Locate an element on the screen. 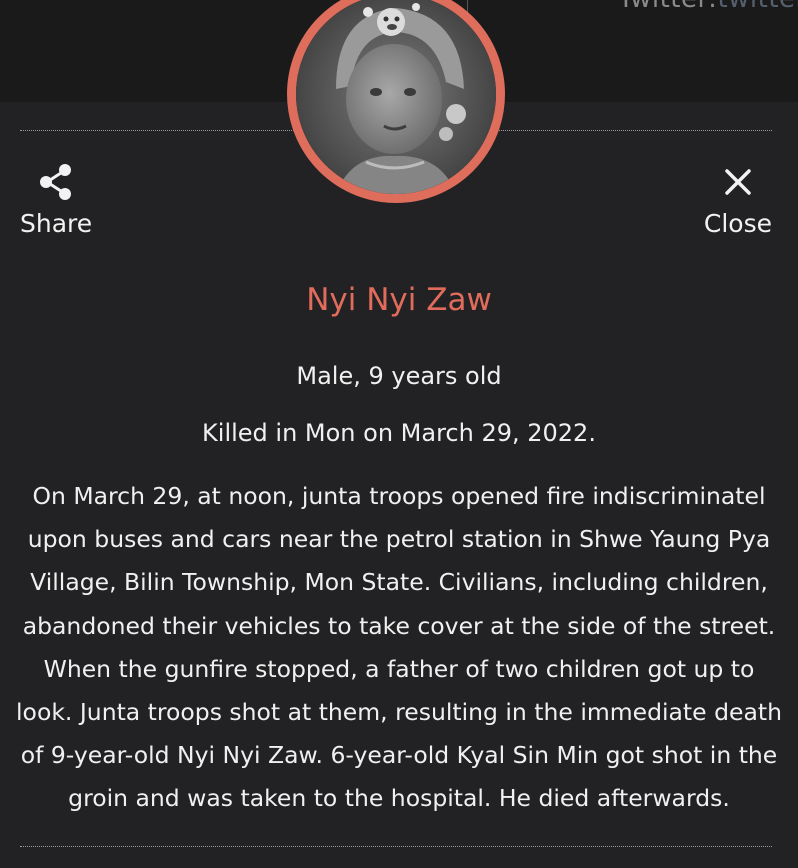 The width and height of the screenshot is (798, 868). twitter-link: Twitter:twitter.c is located at coordinates (708, 7).